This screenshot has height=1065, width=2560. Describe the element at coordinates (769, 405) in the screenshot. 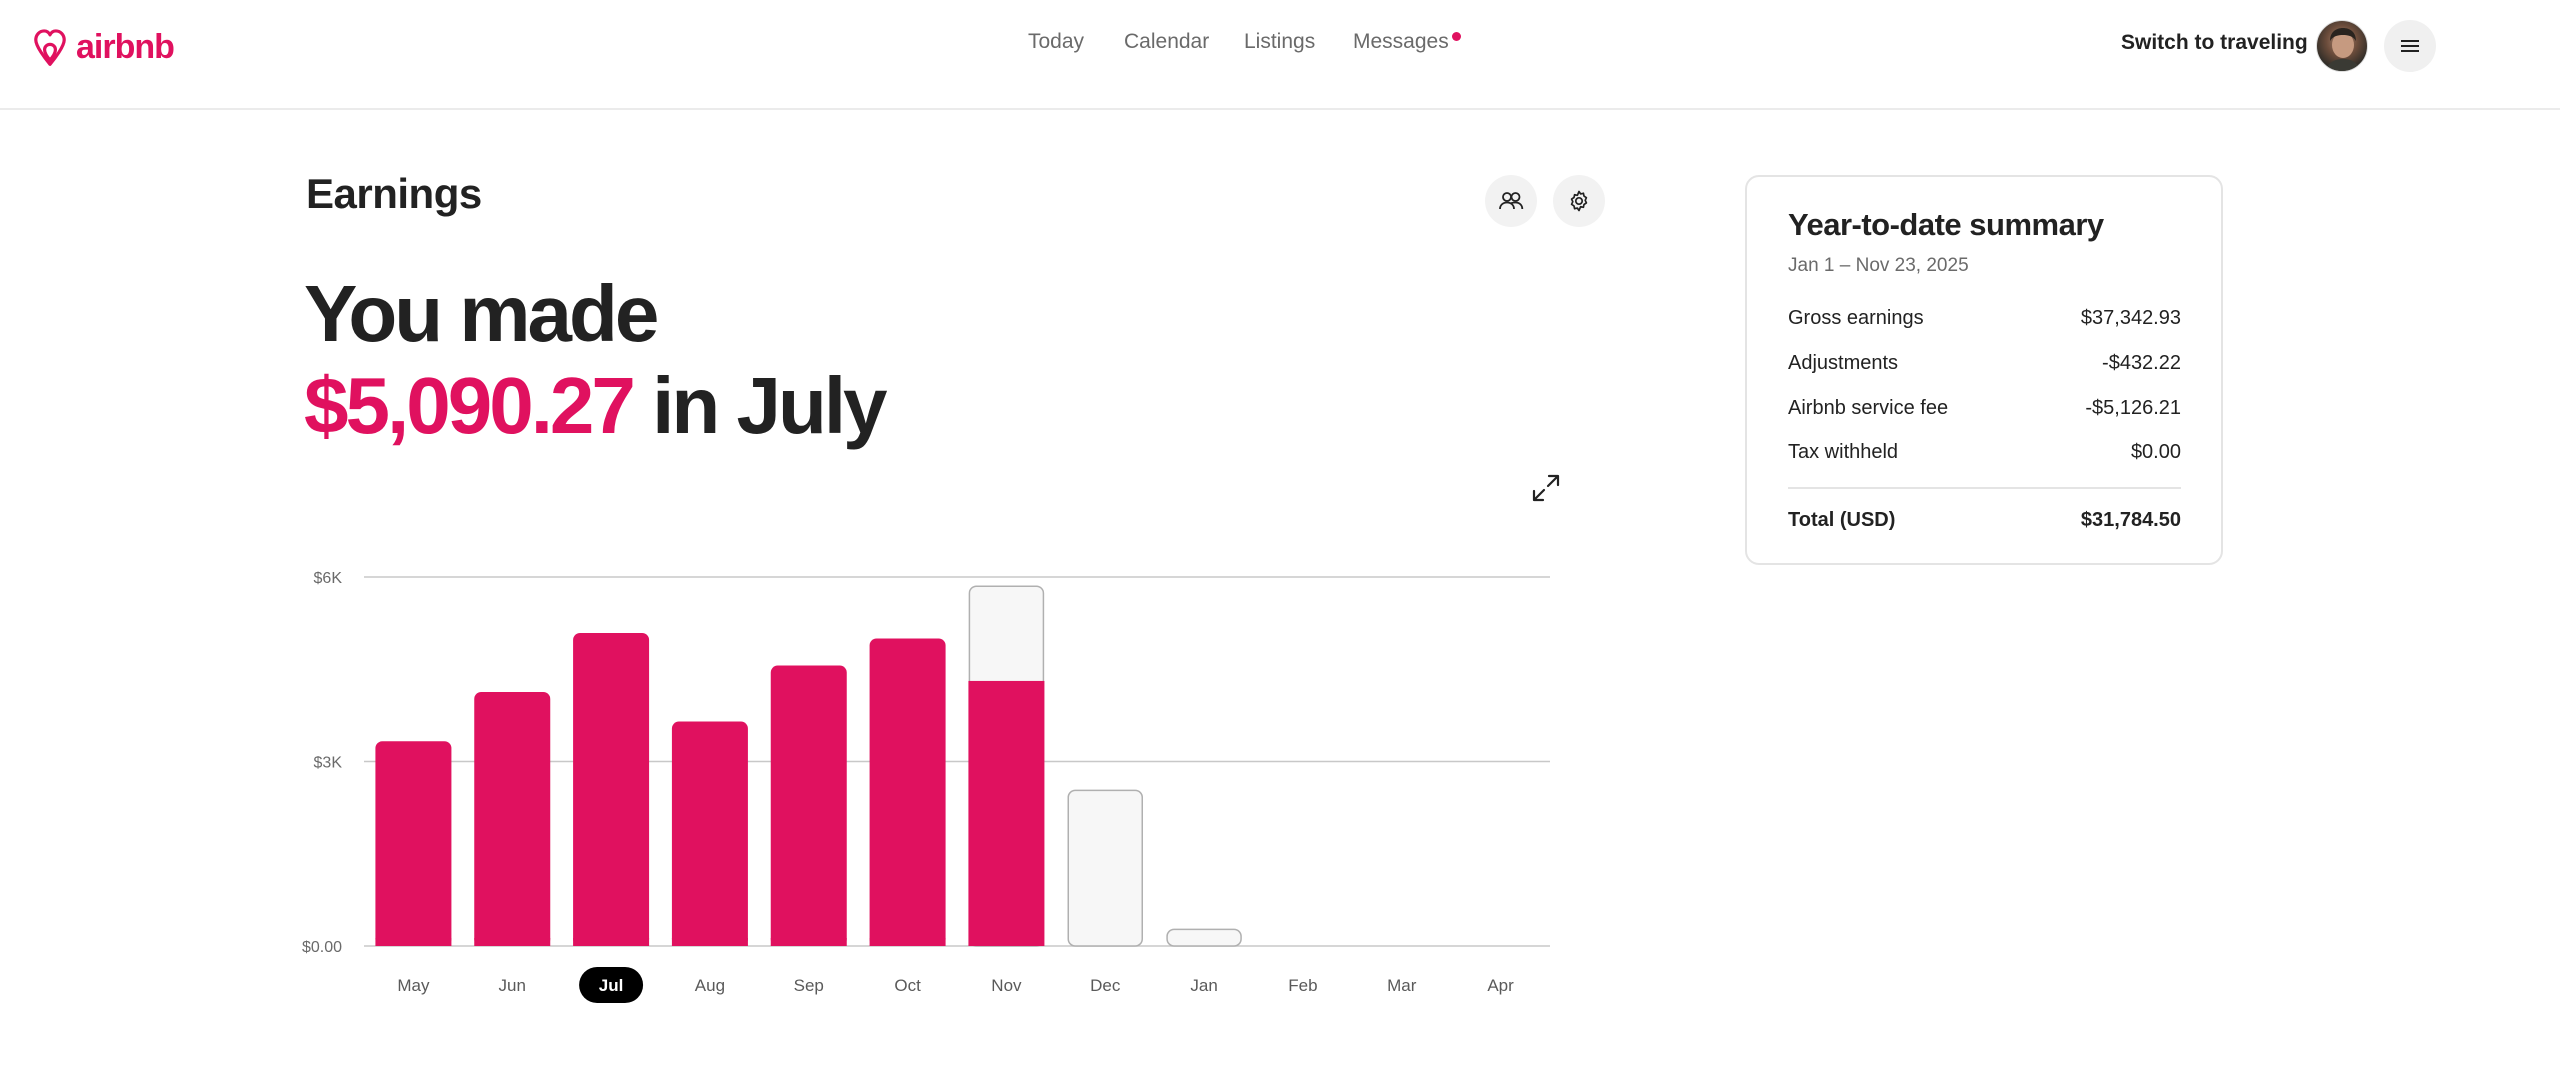

I see `hero-suffix: in July` at that location.